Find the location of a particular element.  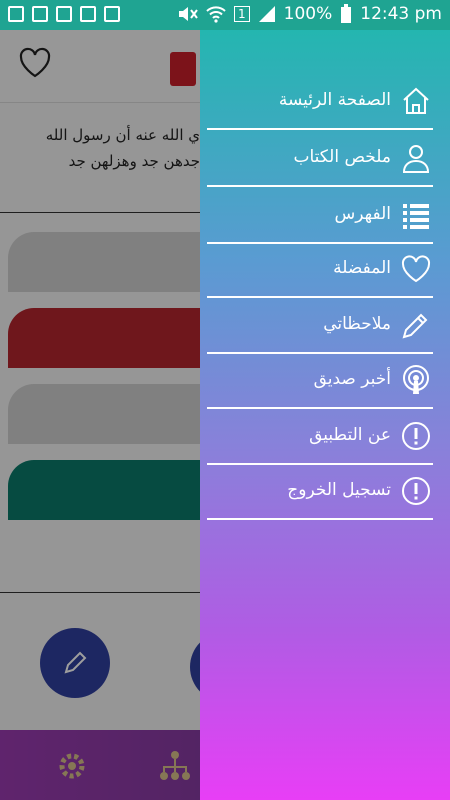

heart-icon is located at coordinates (416, 269).